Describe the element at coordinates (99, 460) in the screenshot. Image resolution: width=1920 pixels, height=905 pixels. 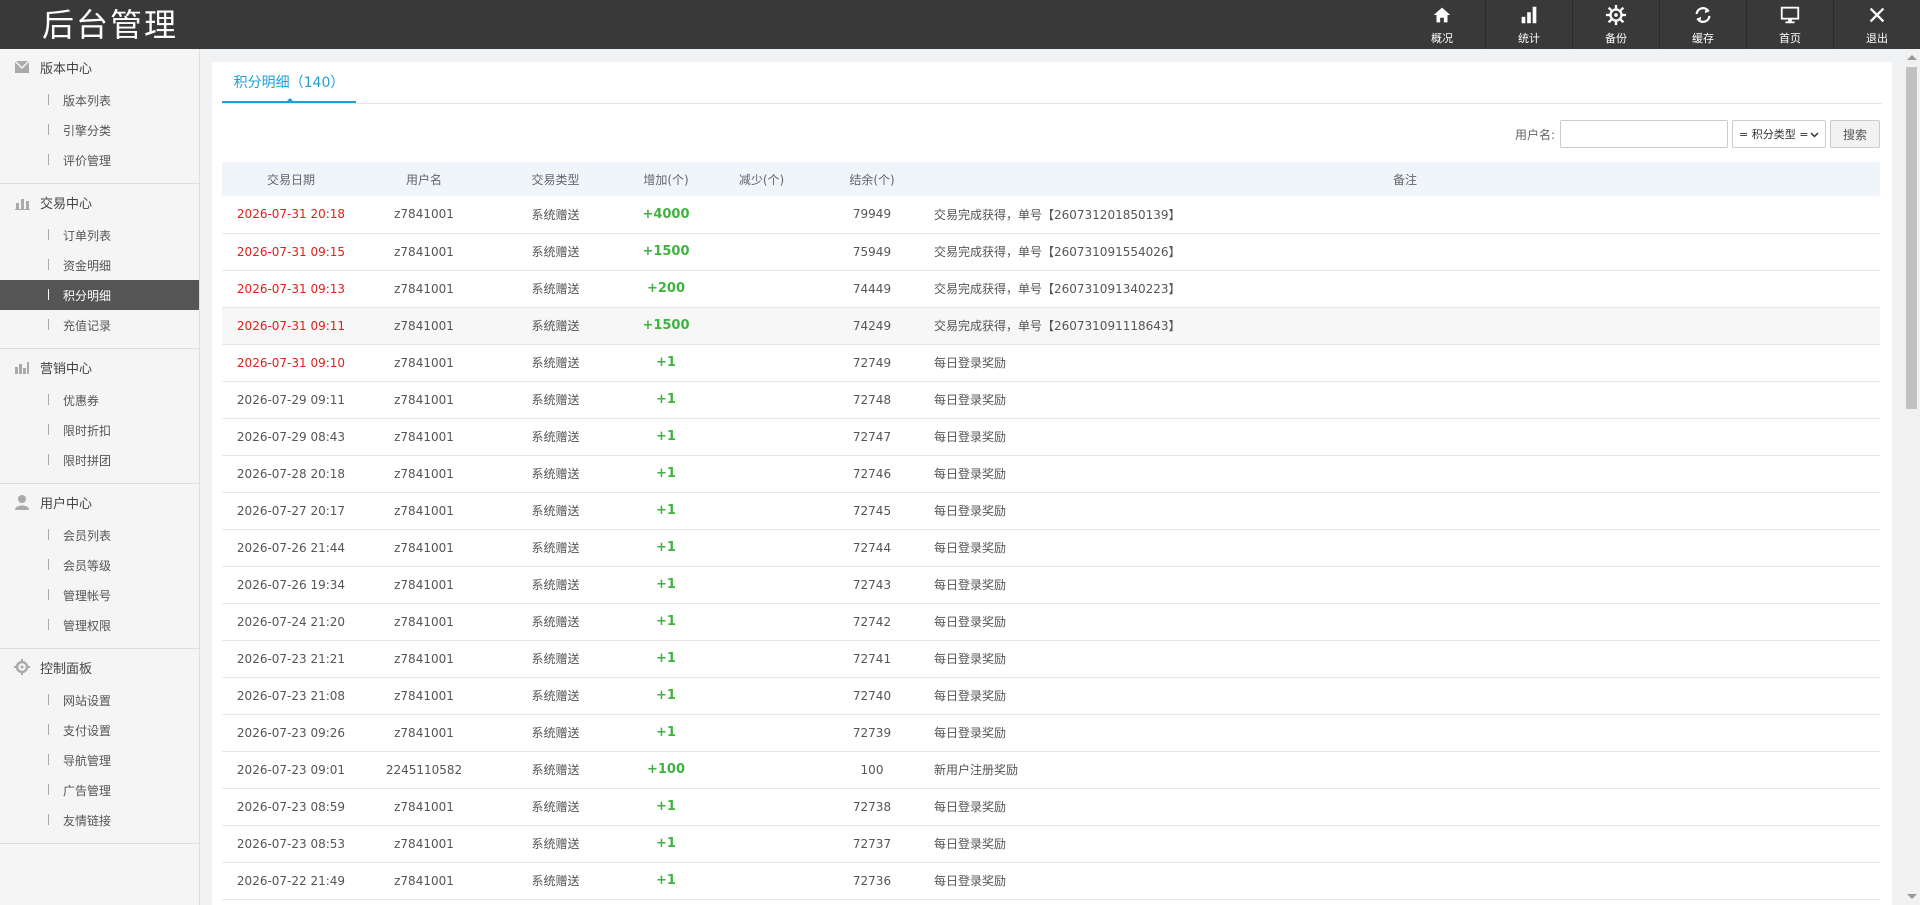
I see `sidebar-item: 限时拼团` at that location.